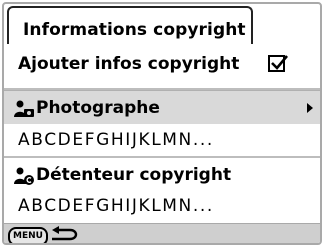 The width and height of the screenshot is (326, 248). What do you see at coordinates (129, 64) in the screenshot?
I see `toggle-label: Ajouter infos copyright` at bounding box center [129, 64].